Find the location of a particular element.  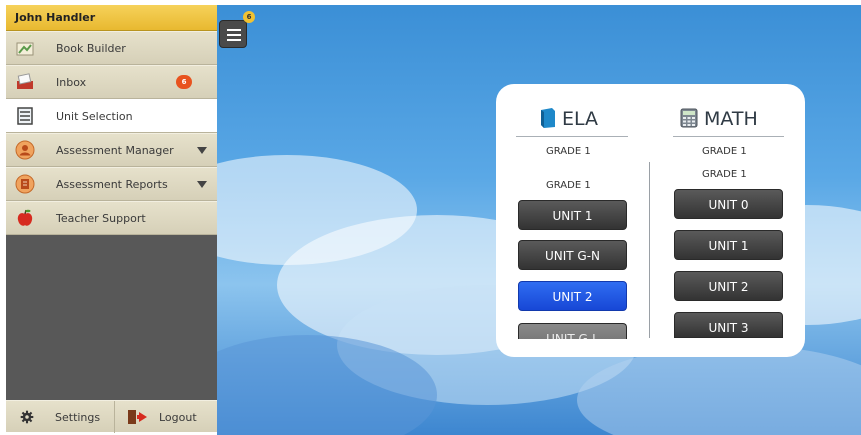

sidebar-item-teacher-support: Teacher Support is located at coordinates (111, 218).